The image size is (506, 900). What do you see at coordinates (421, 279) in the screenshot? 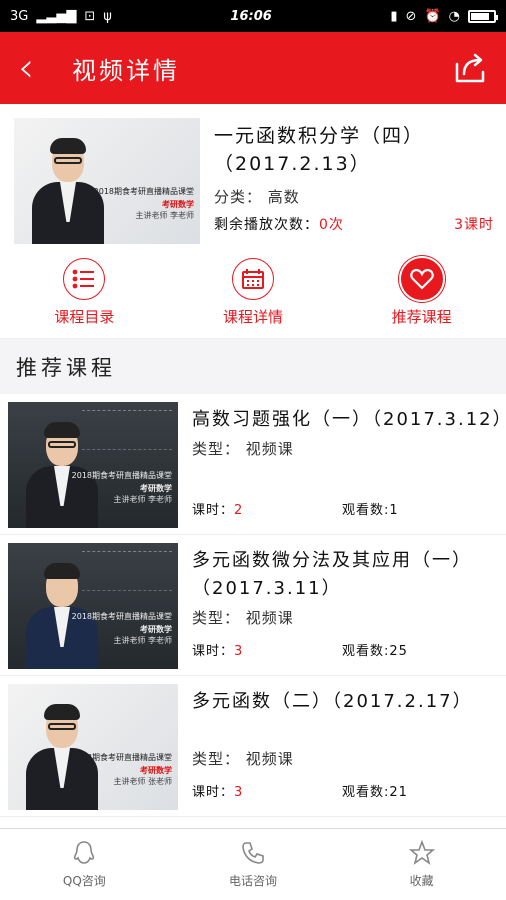
I see `heart-icon` at bounding box center [421, 279].